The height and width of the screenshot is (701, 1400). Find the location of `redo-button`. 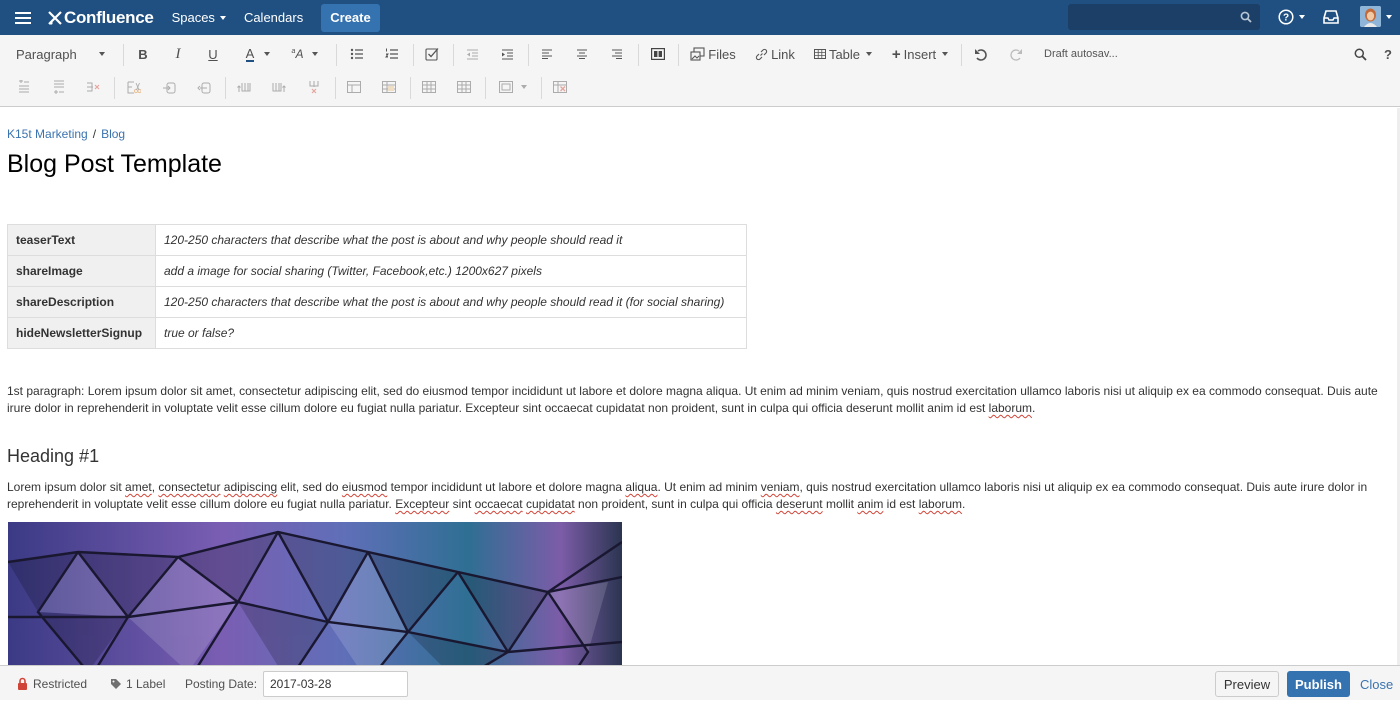

redo-button is located at coordinates (1016, 54).